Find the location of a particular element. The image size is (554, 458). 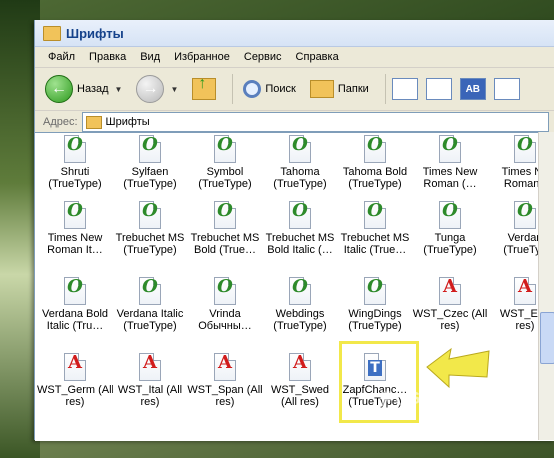

font-item: O Verdana Italic (TrueType) is located at coordinates (150, 304).